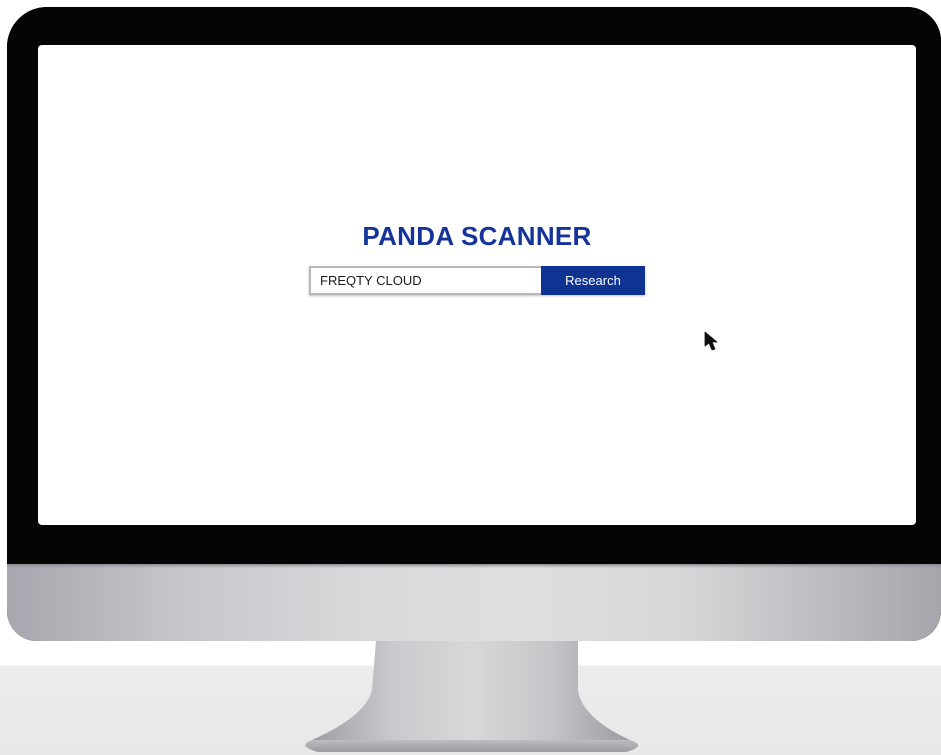 The image size is (941, 755). I want to click on monitor-chin, so click(474, 602).